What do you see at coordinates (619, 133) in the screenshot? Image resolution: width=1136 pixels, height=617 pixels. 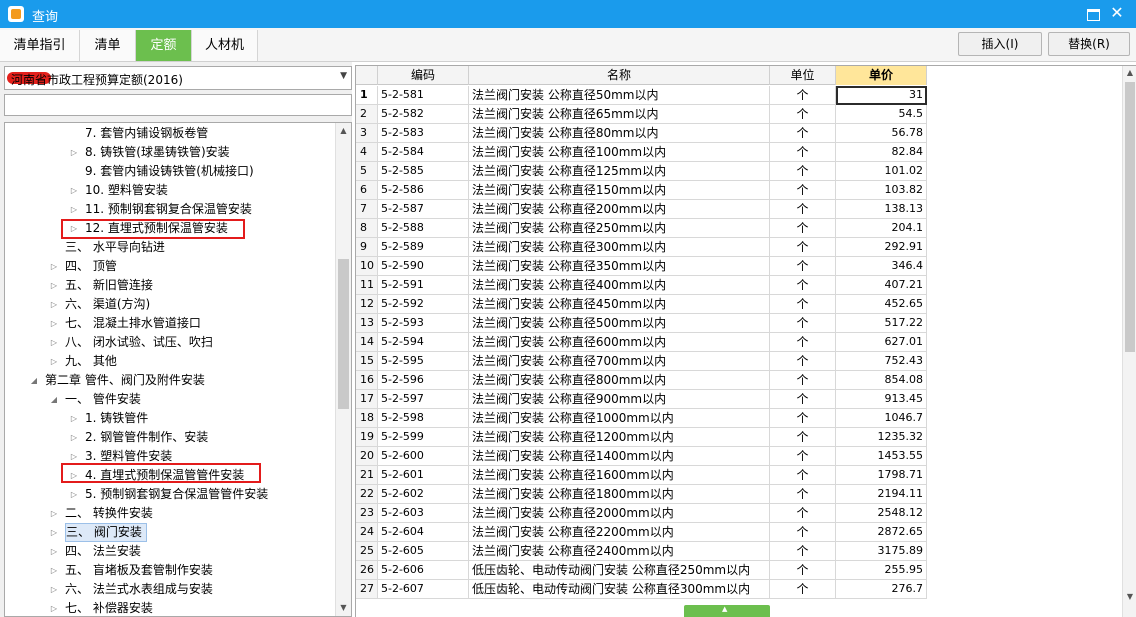 I see `name-cell: 法兰阀门安装 公称直径80mm以内` at bounding box center [619, 133].